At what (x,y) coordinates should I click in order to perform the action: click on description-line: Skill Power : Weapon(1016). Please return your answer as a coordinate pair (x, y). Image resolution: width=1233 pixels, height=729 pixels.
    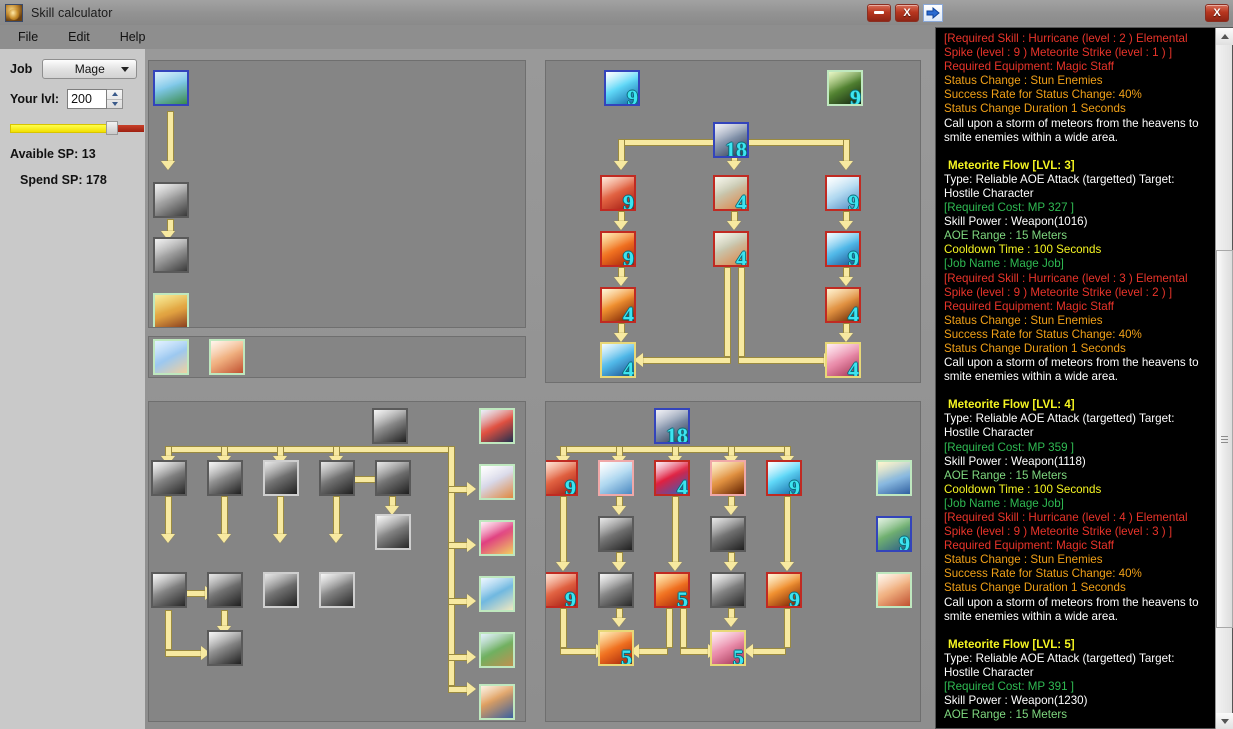
    Looking at the image, I should click on (1016, 222).